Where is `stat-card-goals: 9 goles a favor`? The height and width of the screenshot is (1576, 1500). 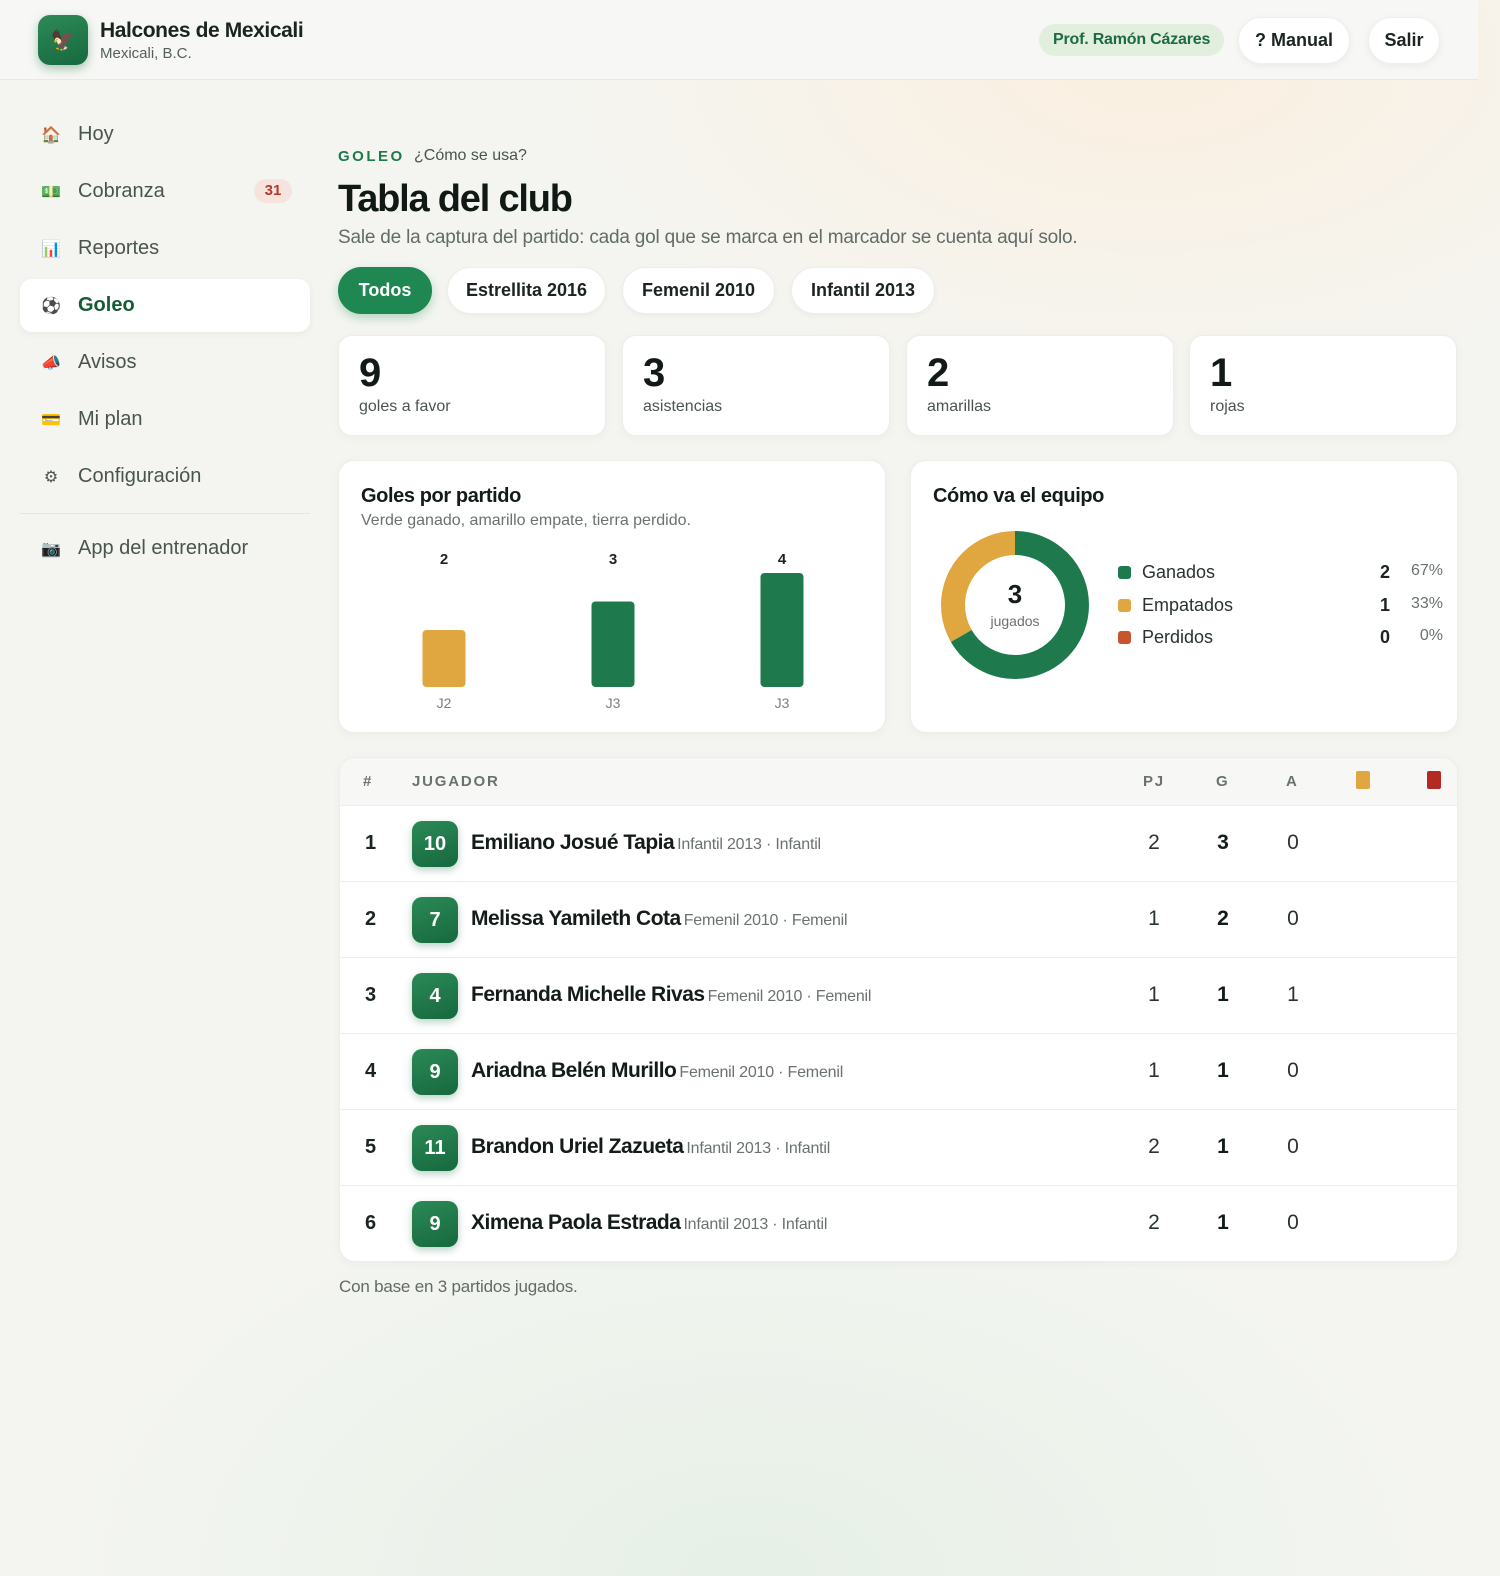
stat-card-goals: 9 goles a favor is located at coordinates (472, 385).